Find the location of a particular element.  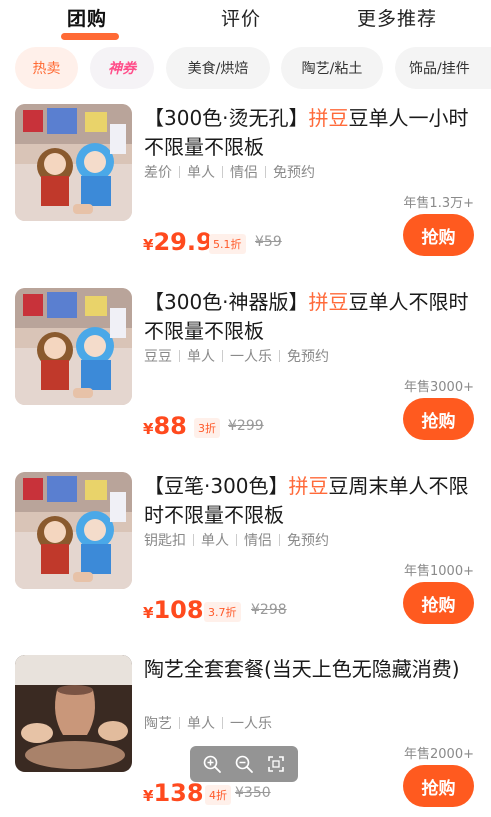

annual-sales: 年售2000+ is located at coordinates (439, 754).